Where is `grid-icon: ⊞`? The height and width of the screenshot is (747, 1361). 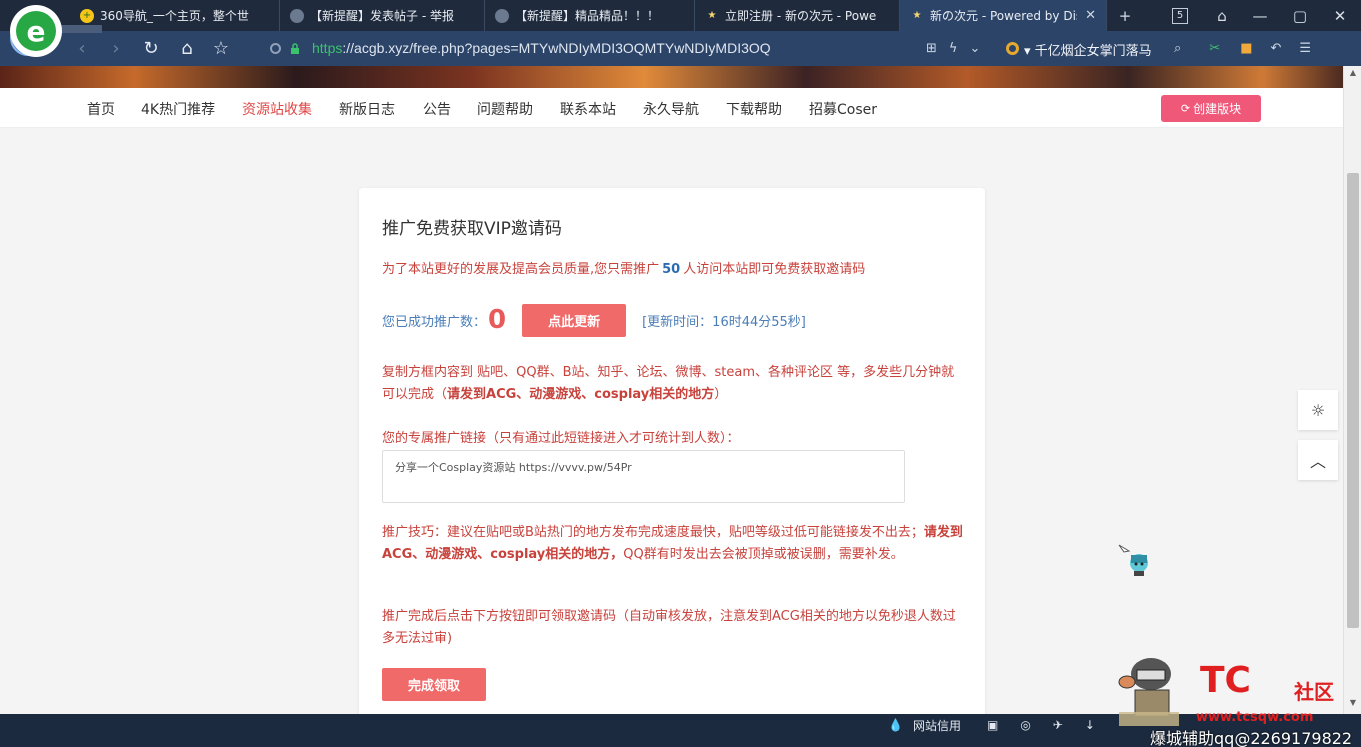
grid-icon: ⊞ is located at coordinates (931, 48).